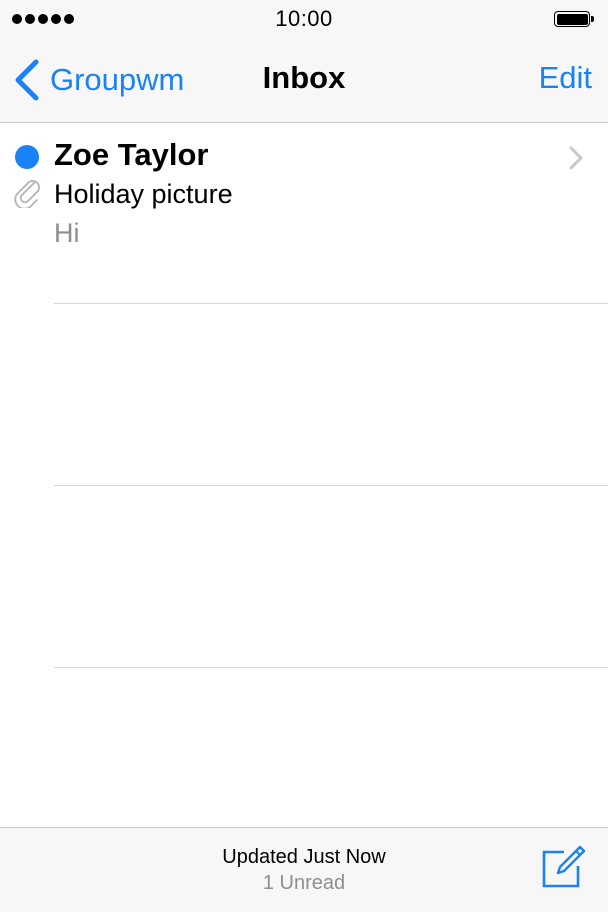 Image resolution: width=608 pixels, height=912 pixels. What do you see at coordinates (27, 194) in the screenshot?
I see `paperclip-icon` at bounding box center [27, 194].